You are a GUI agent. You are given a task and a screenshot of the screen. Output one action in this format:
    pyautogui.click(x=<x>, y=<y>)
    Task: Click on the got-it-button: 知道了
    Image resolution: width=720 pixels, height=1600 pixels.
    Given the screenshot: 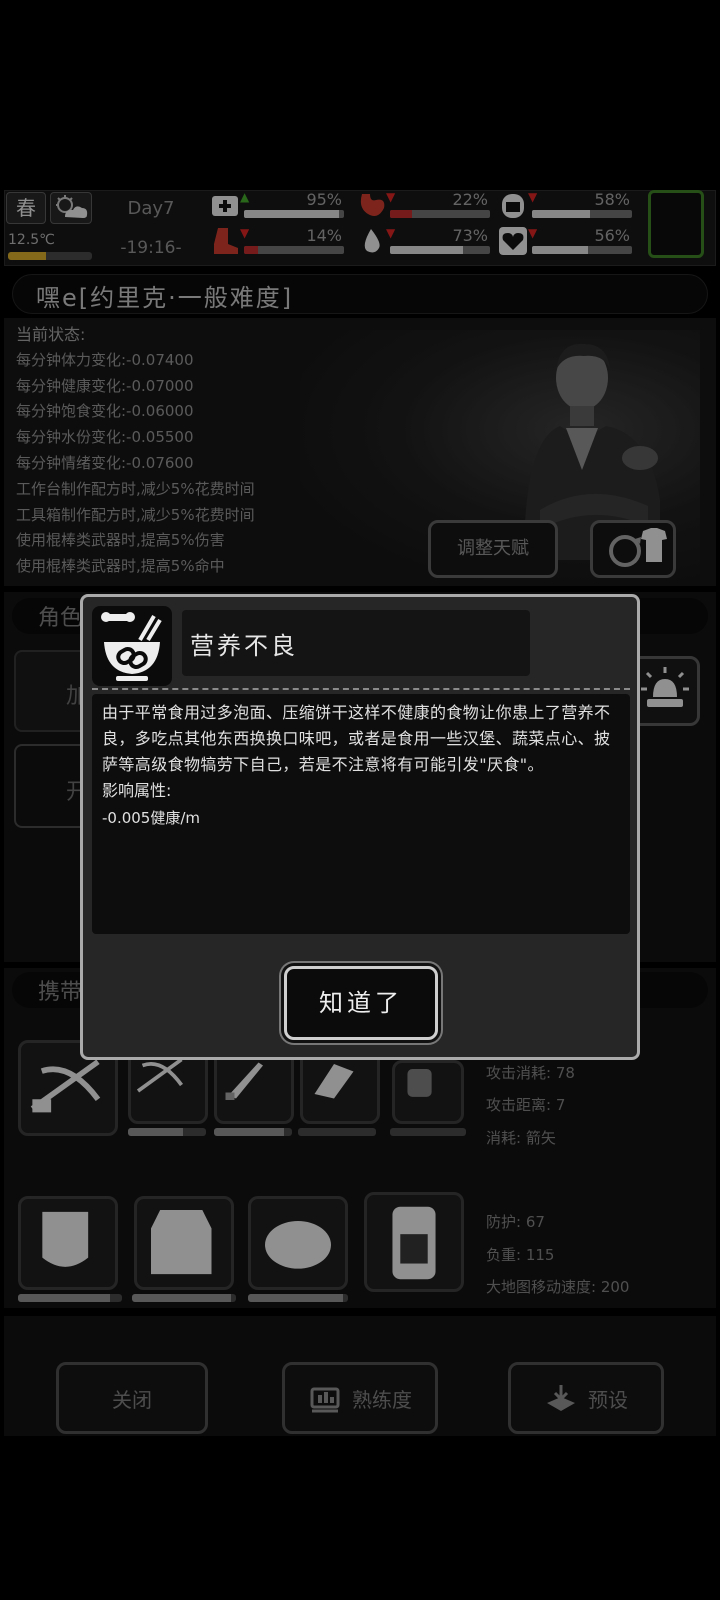 What is the action you would take?
    pyautogui.click(x=361, y=1003)
    